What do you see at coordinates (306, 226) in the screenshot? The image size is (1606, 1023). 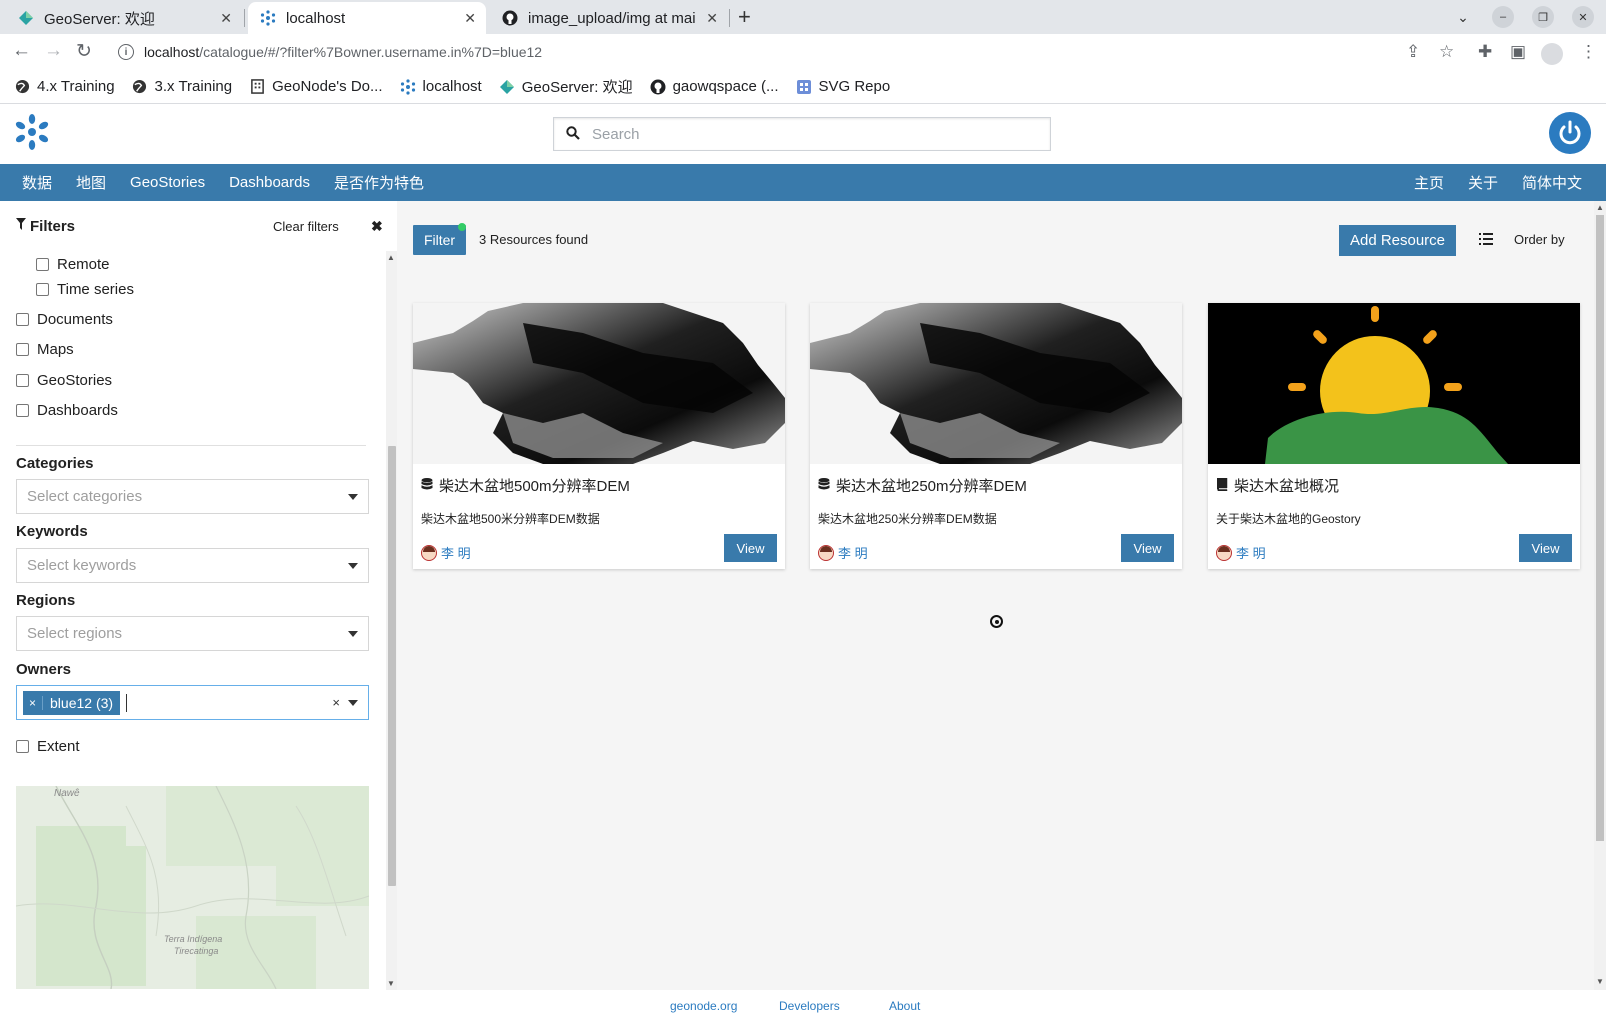 I see `clear-filters-link: Clear filters` at bounding box center [306, 226].